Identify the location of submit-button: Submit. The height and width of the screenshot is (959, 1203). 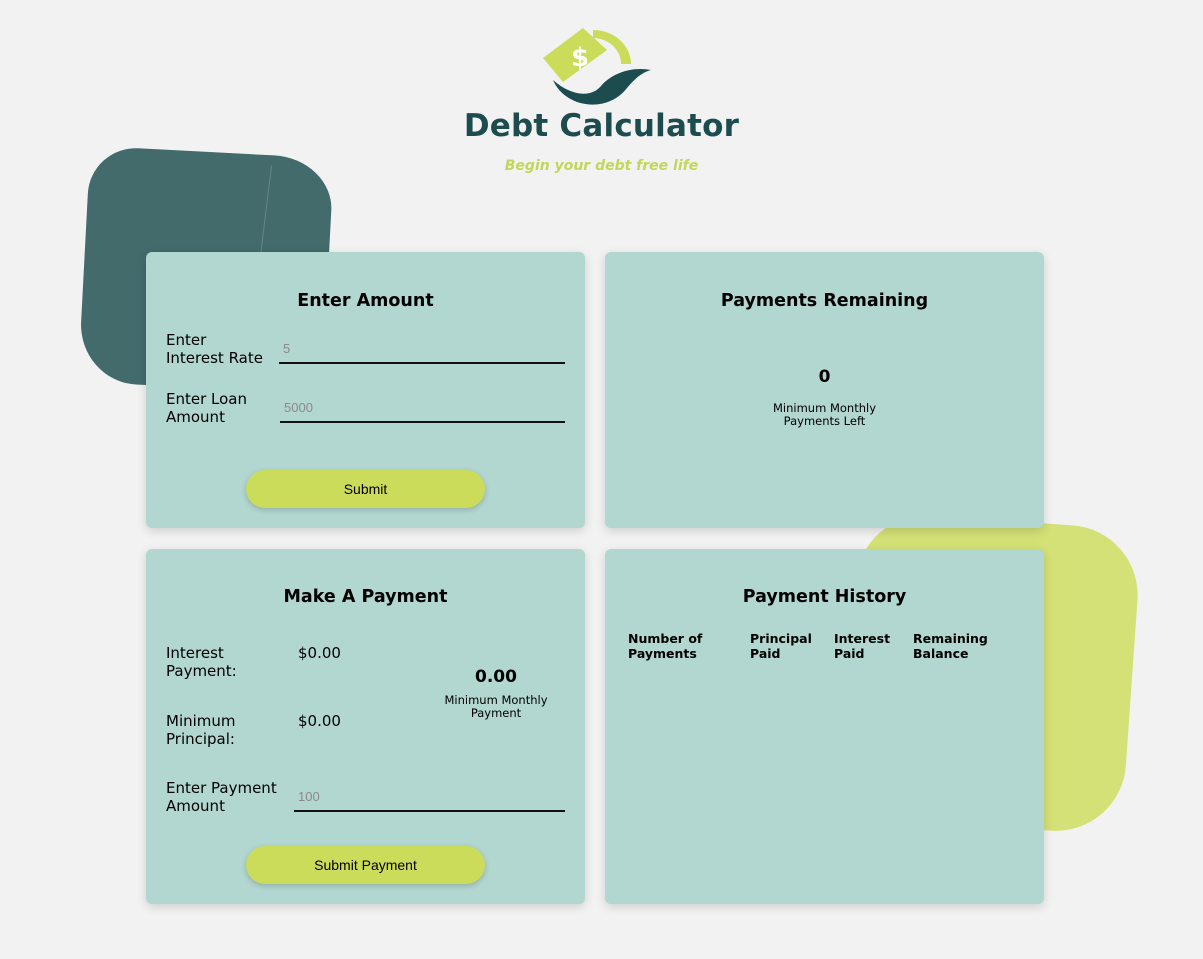
(365, 489).